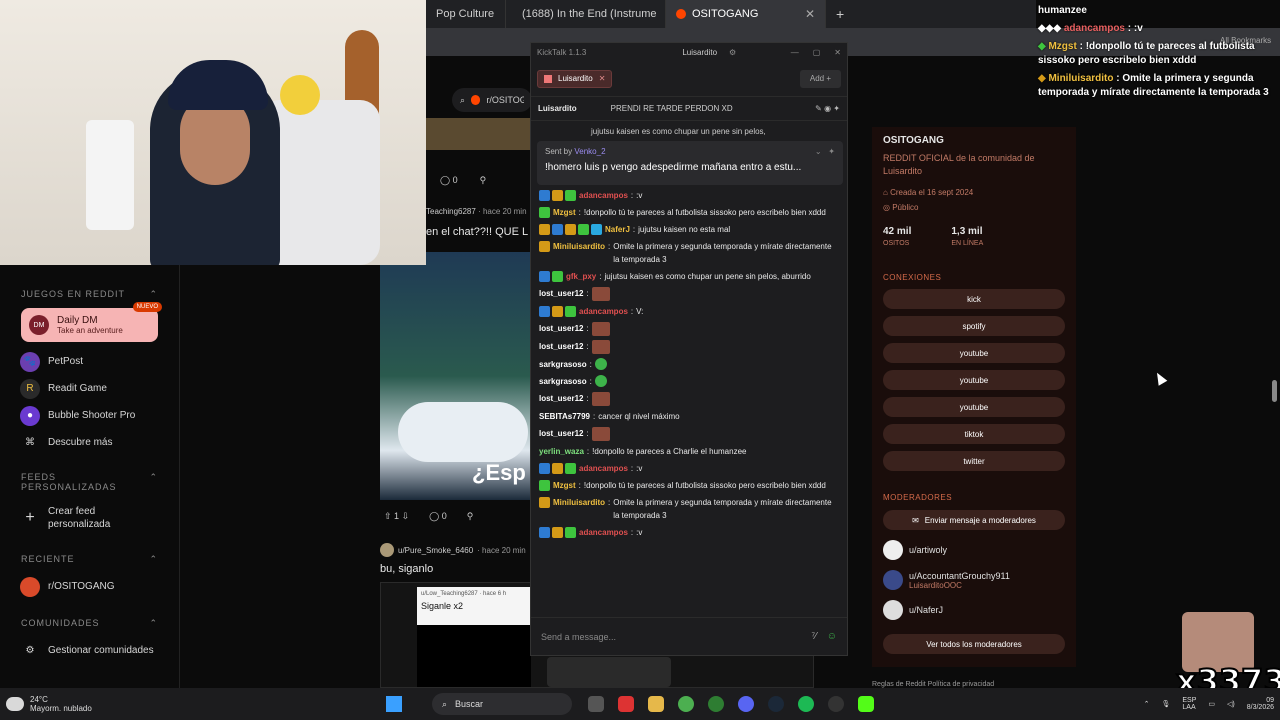  Describe the element at coordinates (483, 180) in the screenshot. I see `award-icon: ⚲` at that location.